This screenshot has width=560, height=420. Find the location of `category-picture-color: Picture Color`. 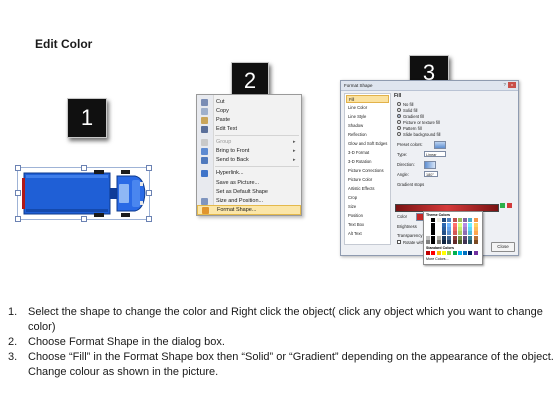

category-picture-color: Picture Color is located at coordinates (367, 180).